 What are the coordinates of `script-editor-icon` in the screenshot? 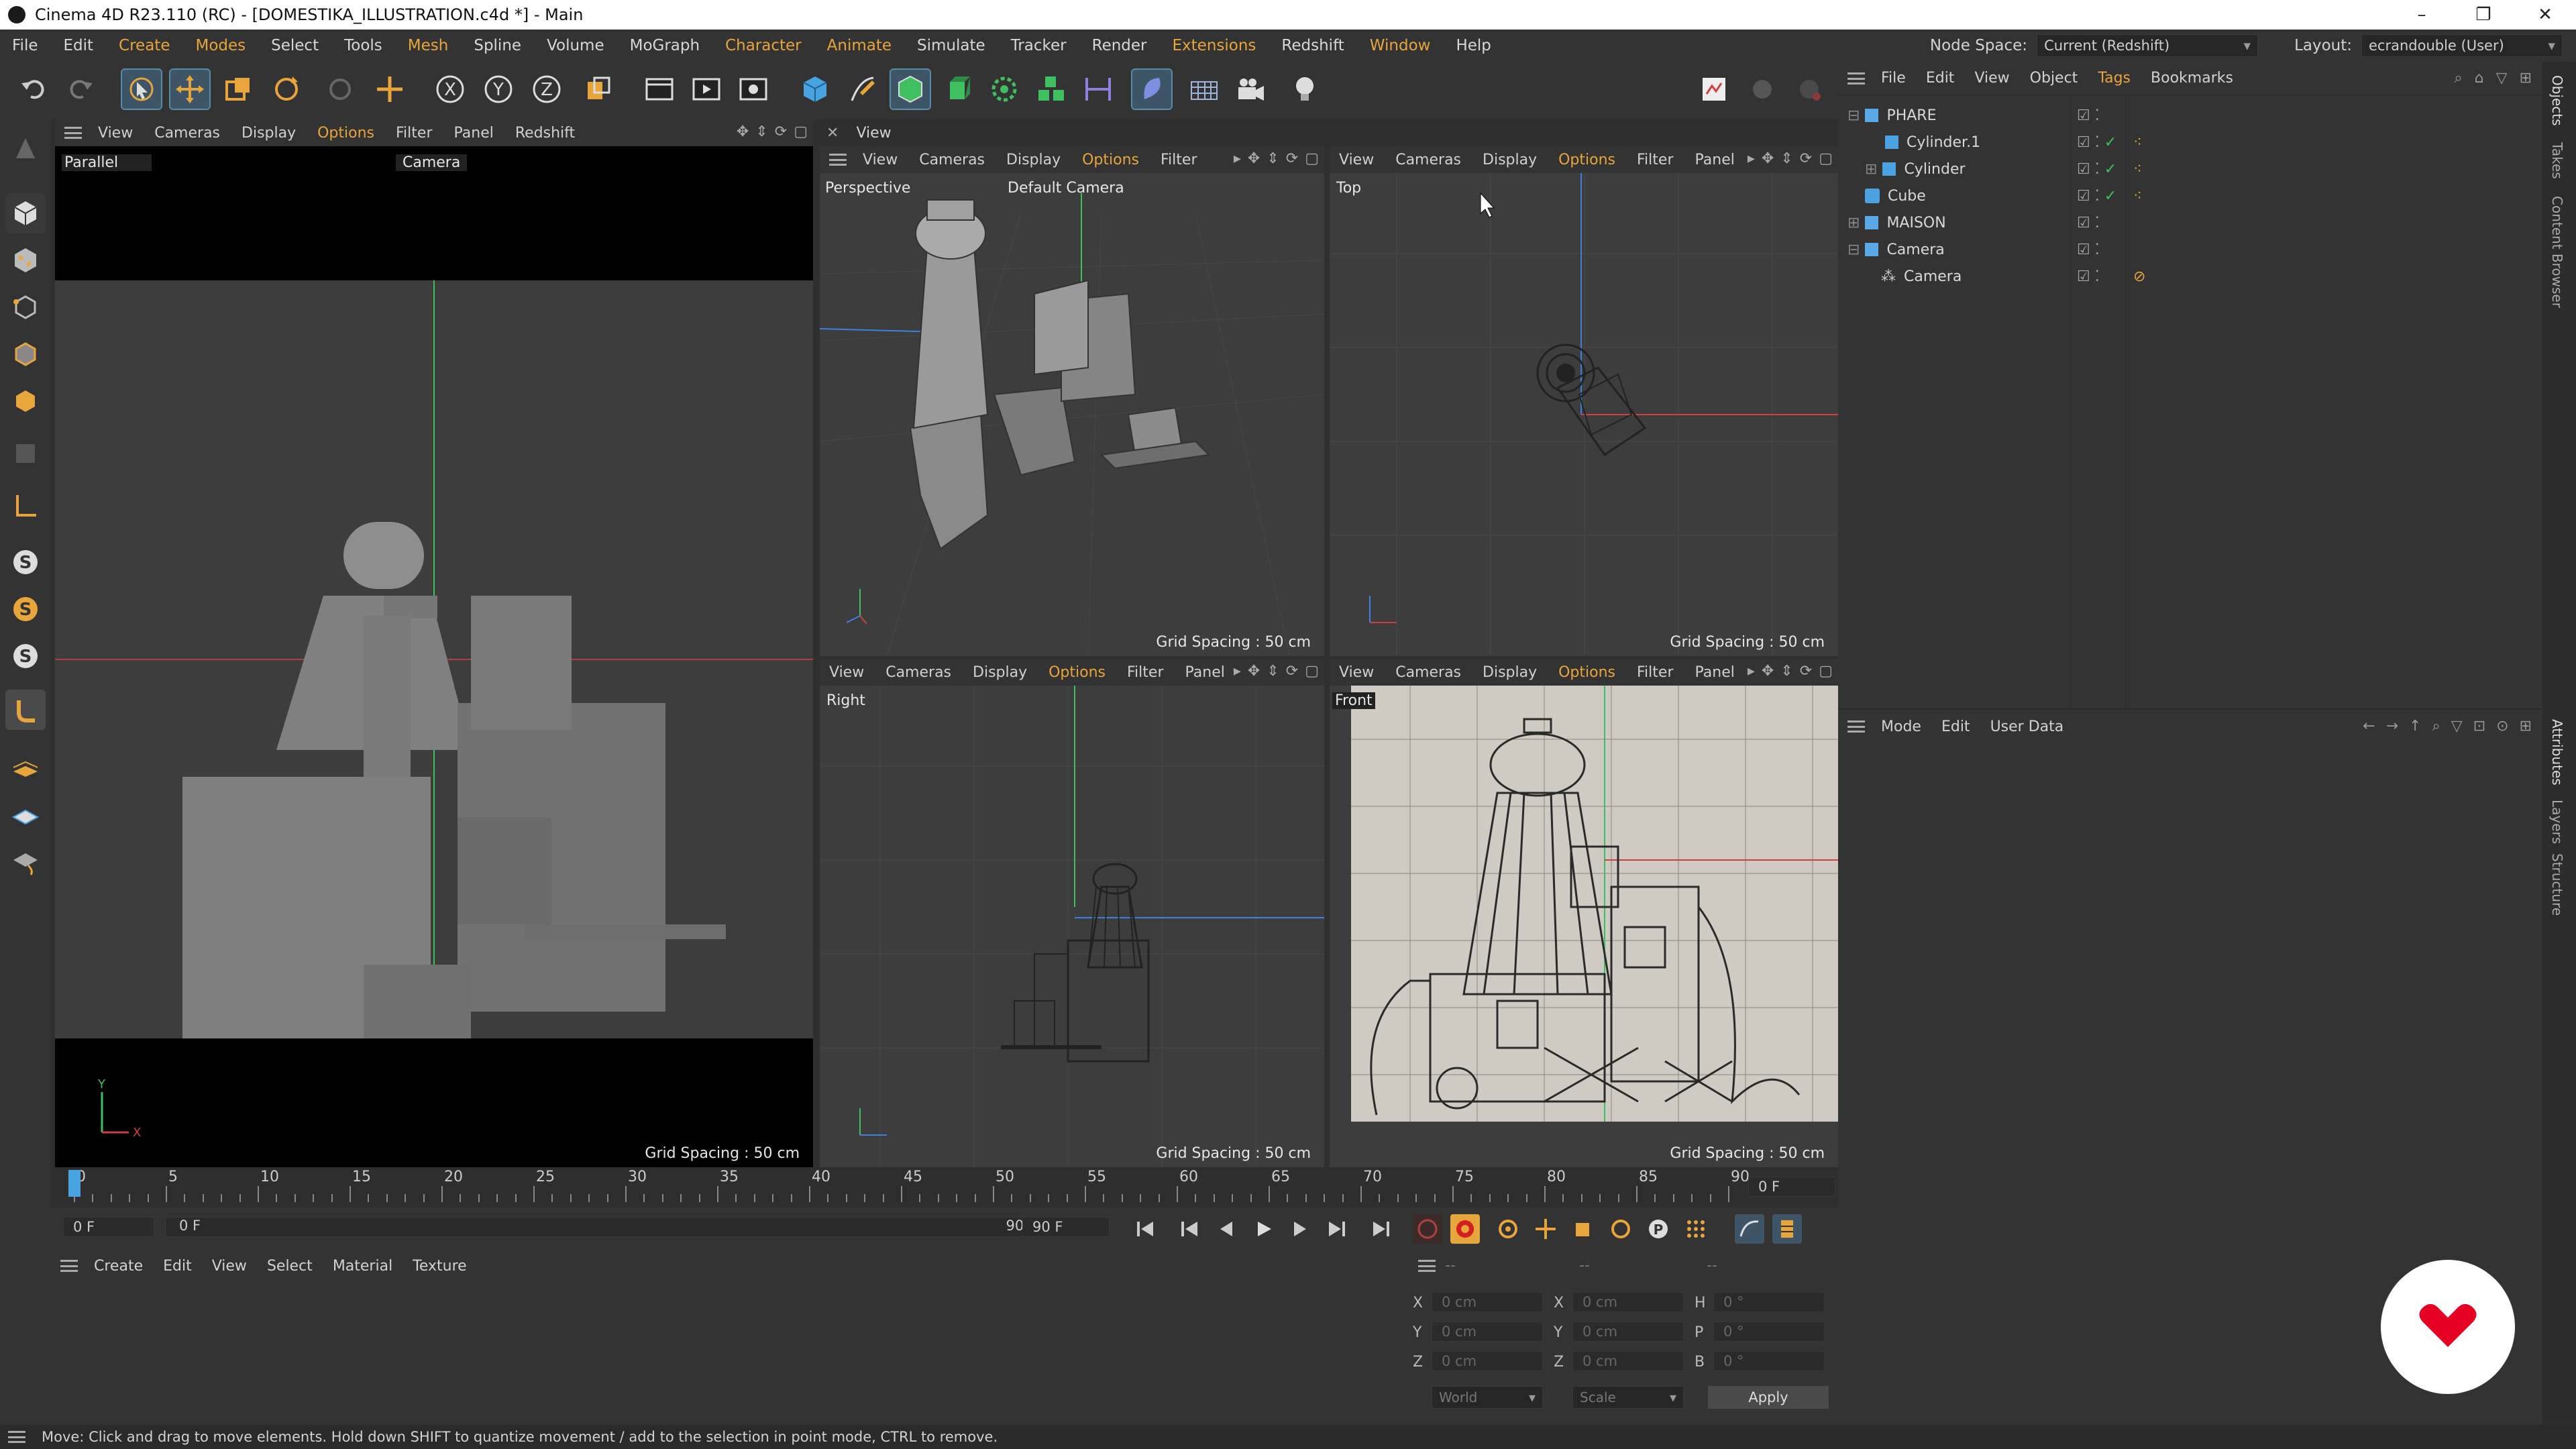 It's located at (1714, 89).